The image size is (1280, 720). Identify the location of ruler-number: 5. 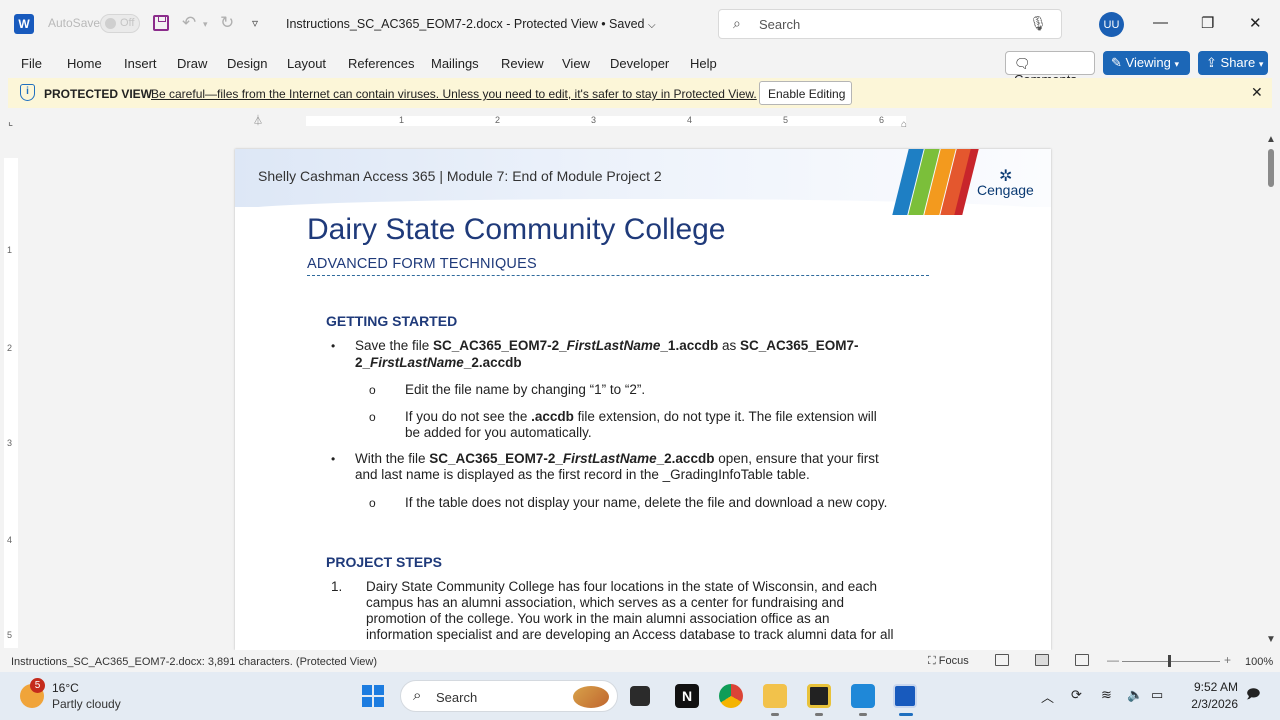
(10, 635).